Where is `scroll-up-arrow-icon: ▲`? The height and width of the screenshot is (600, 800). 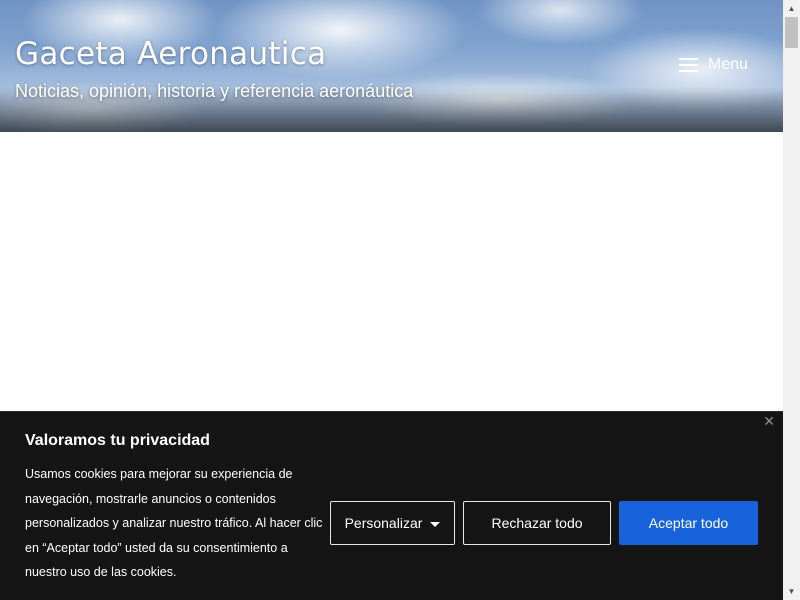
scroll-up-arrow-icon: ▲ is located at coordinates (791, 8).